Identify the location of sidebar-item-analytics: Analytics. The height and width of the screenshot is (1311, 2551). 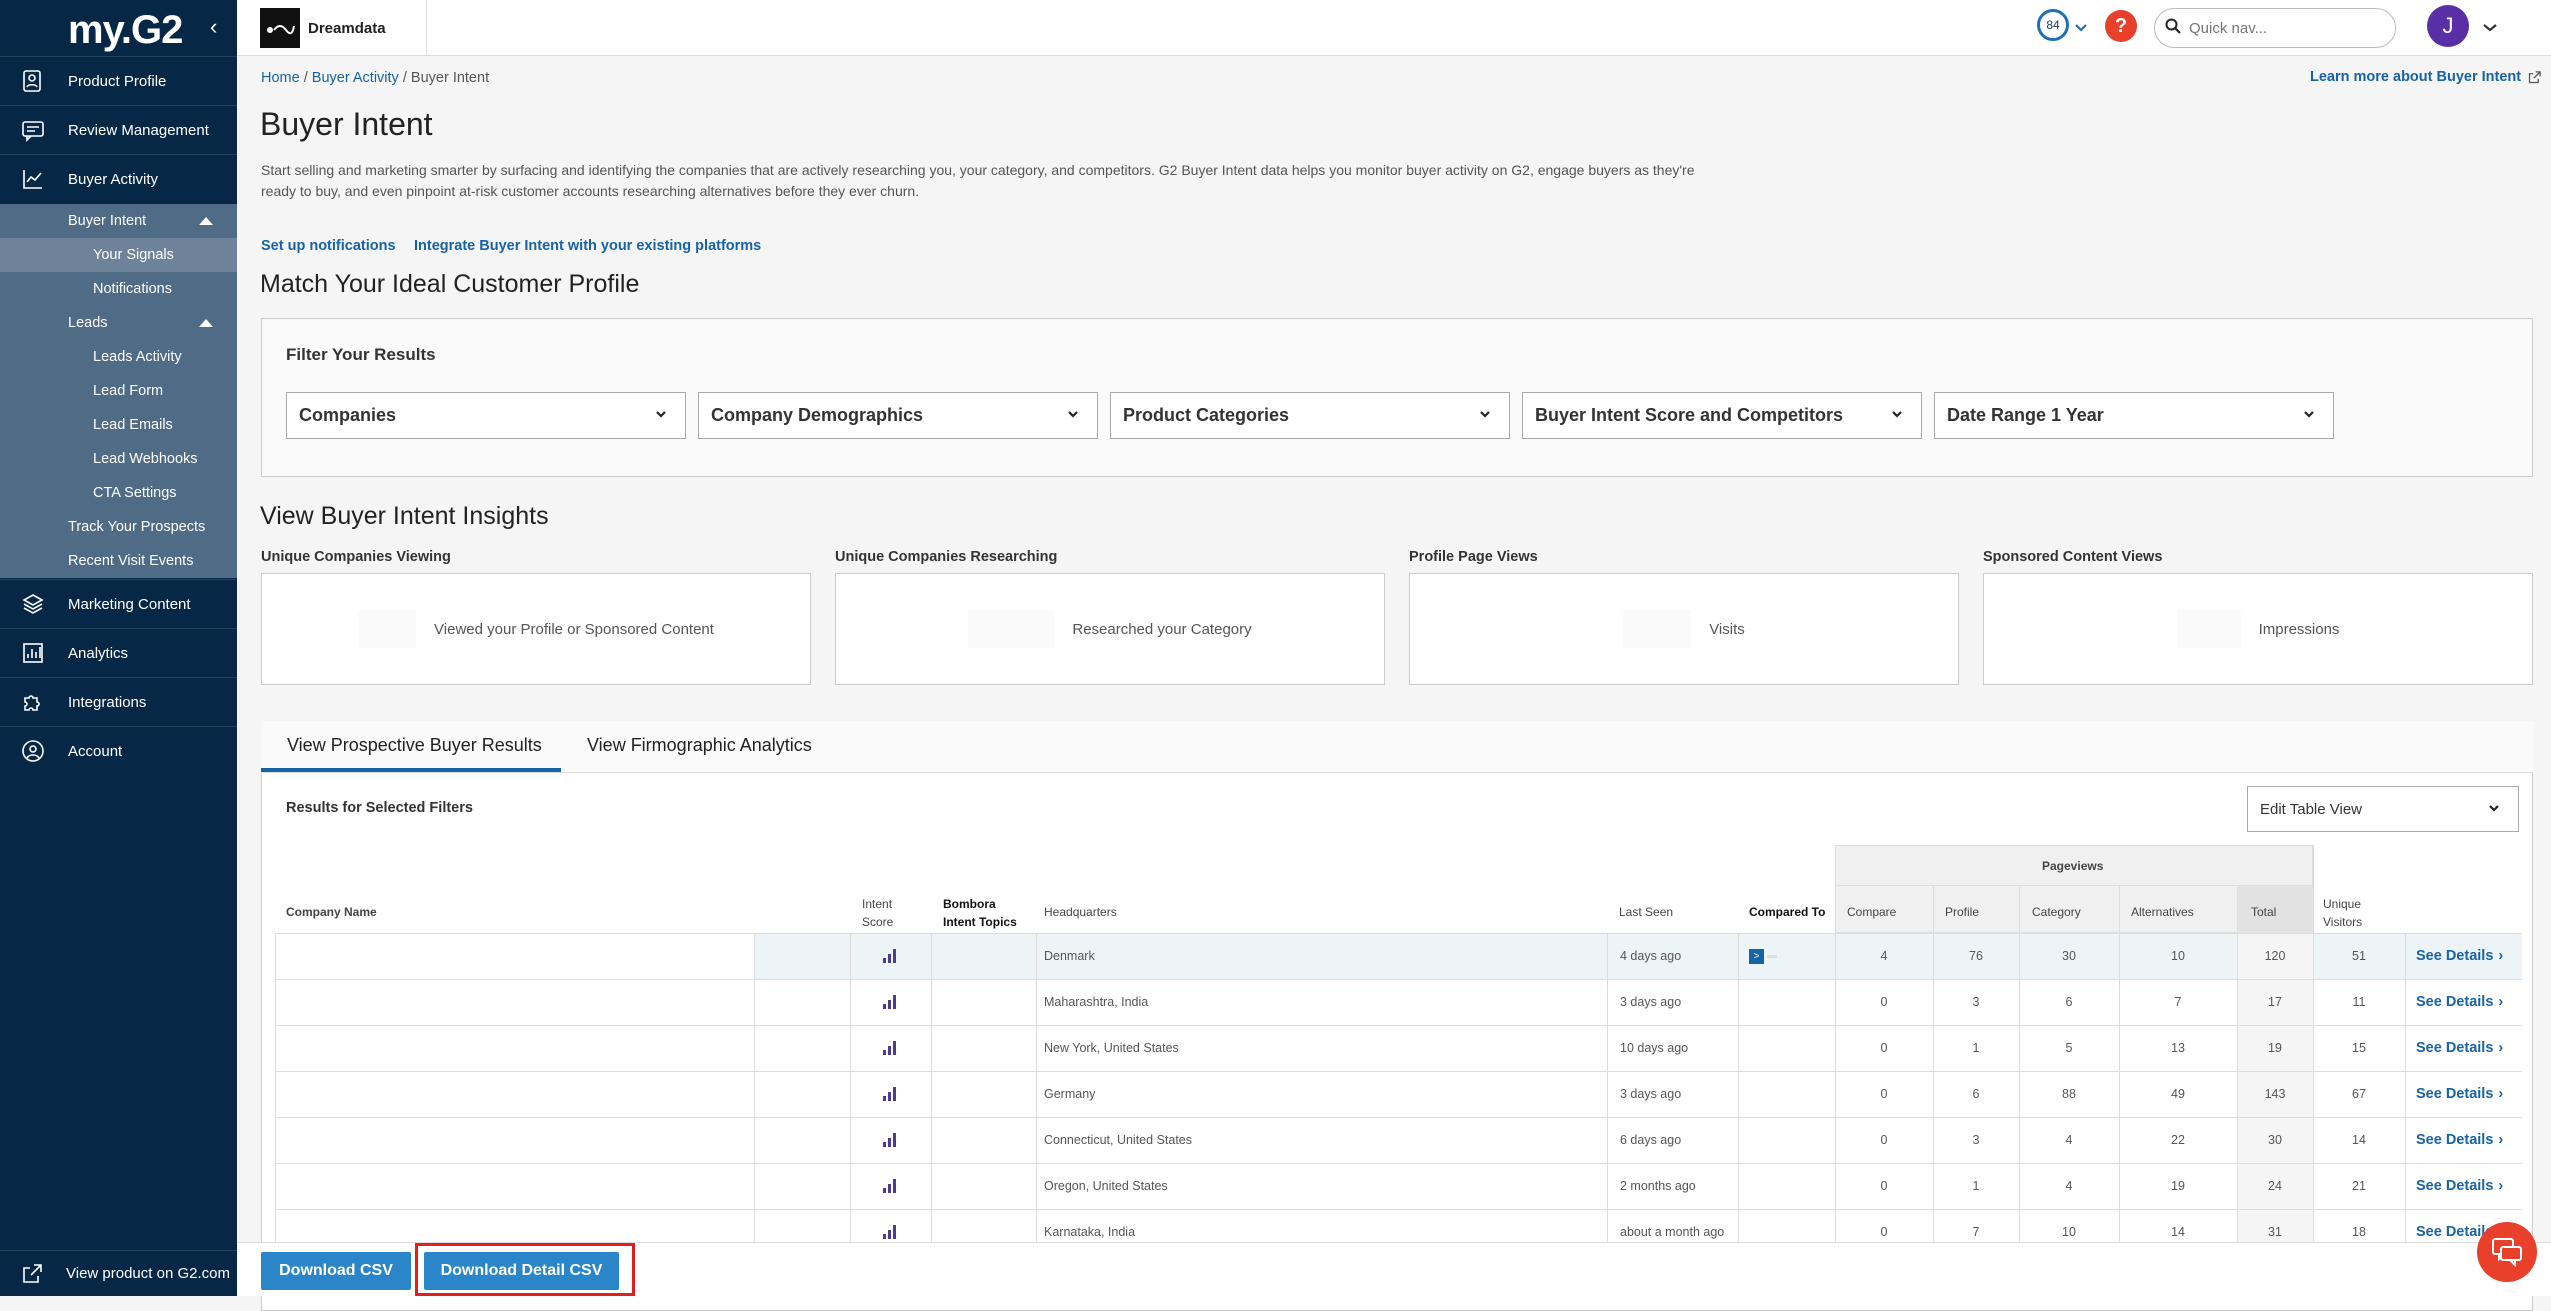
(118, 652).